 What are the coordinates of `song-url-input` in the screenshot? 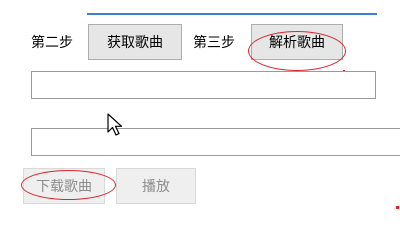 It's located at (203, 85).